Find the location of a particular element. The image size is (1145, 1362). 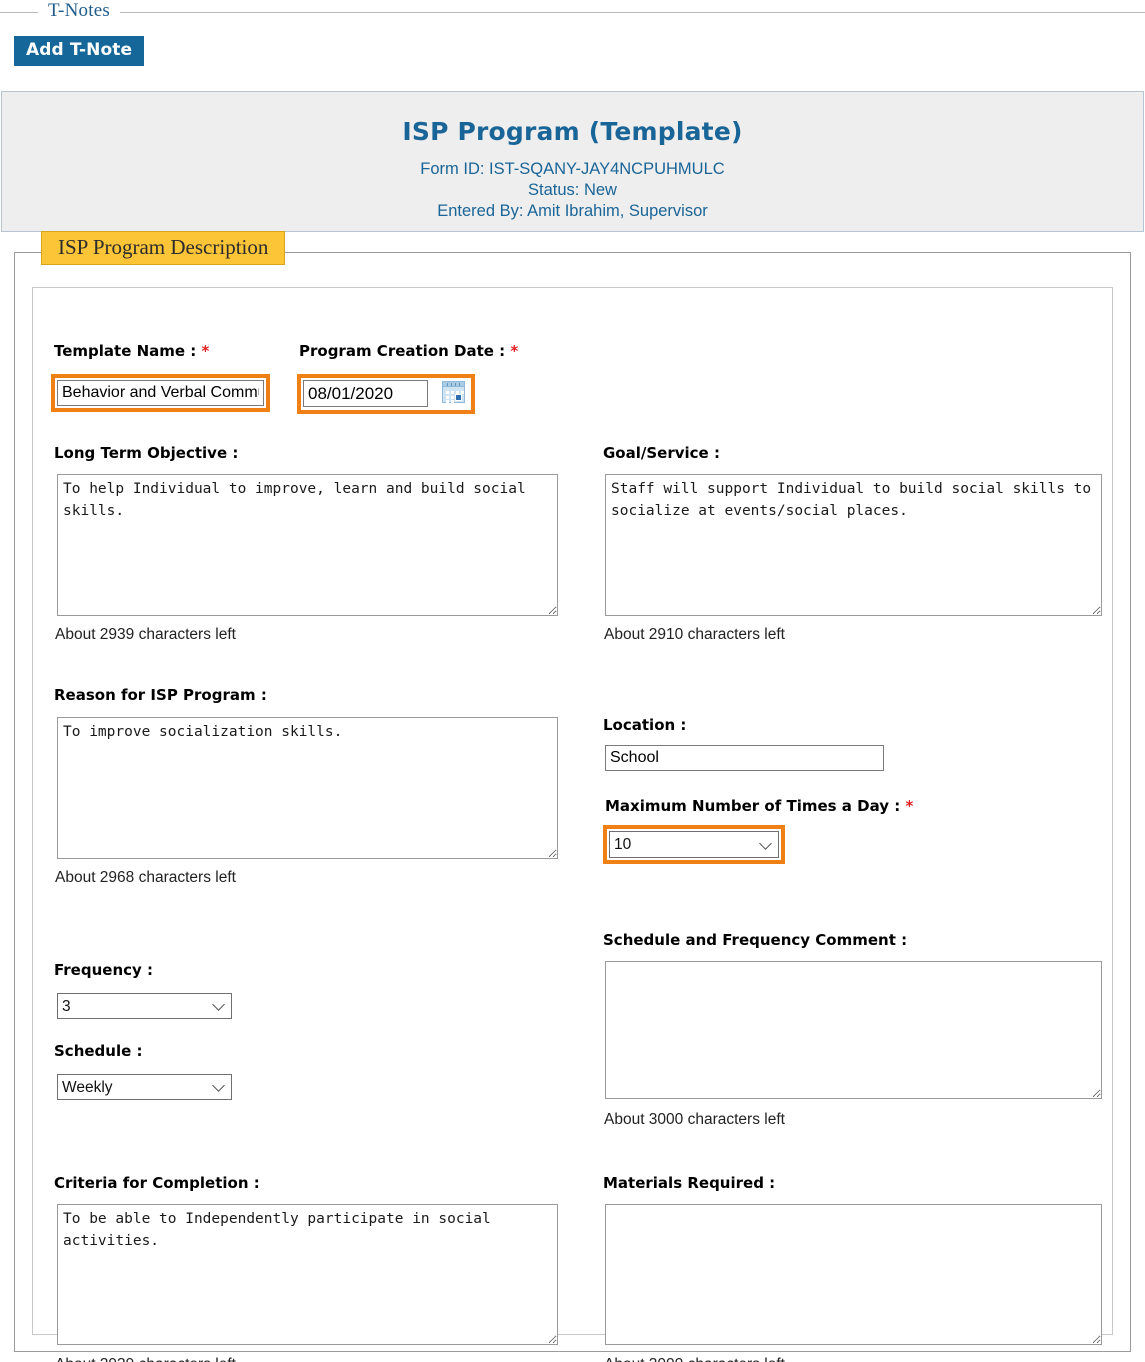

criteria-for-completion-field: Criteria for Completion : is located at coordinates (157, 1183).